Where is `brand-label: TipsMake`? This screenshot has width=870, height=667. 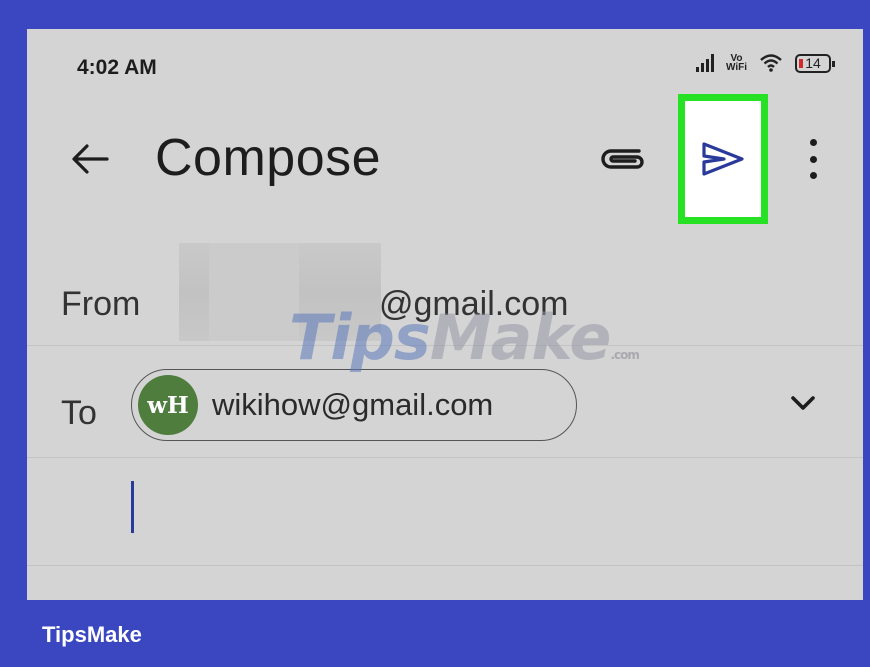
brand-label: TipsMake is located at coordinates (92, 634).